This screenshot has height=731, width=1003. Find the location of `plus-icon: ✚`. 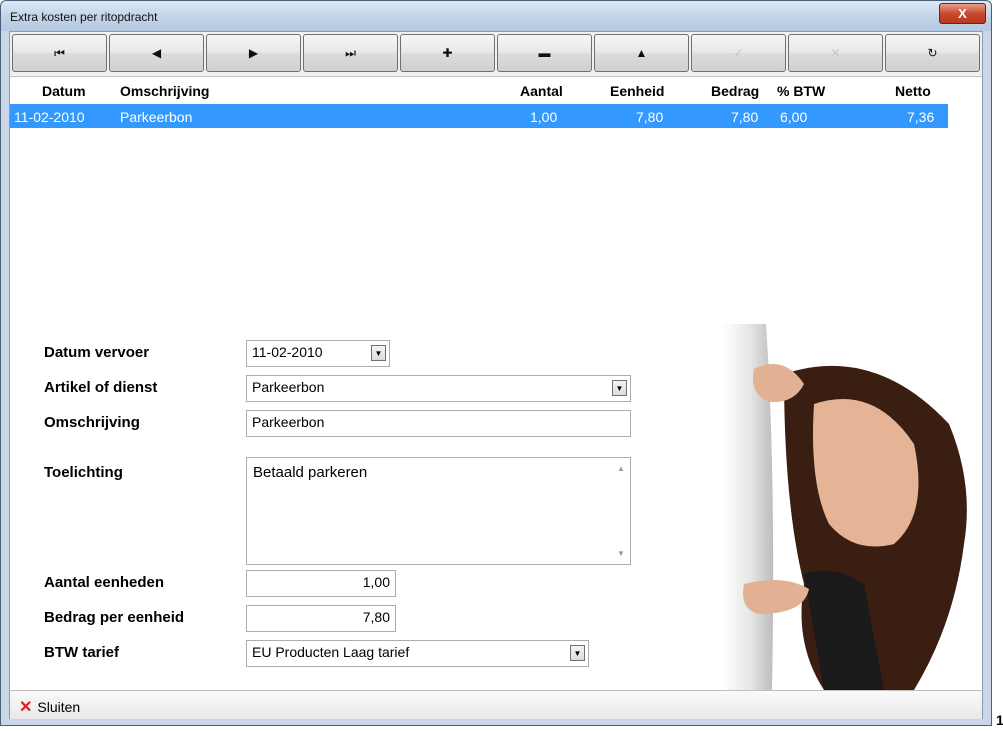

plus-icon: ✚ is located at coordinates (447, 53).